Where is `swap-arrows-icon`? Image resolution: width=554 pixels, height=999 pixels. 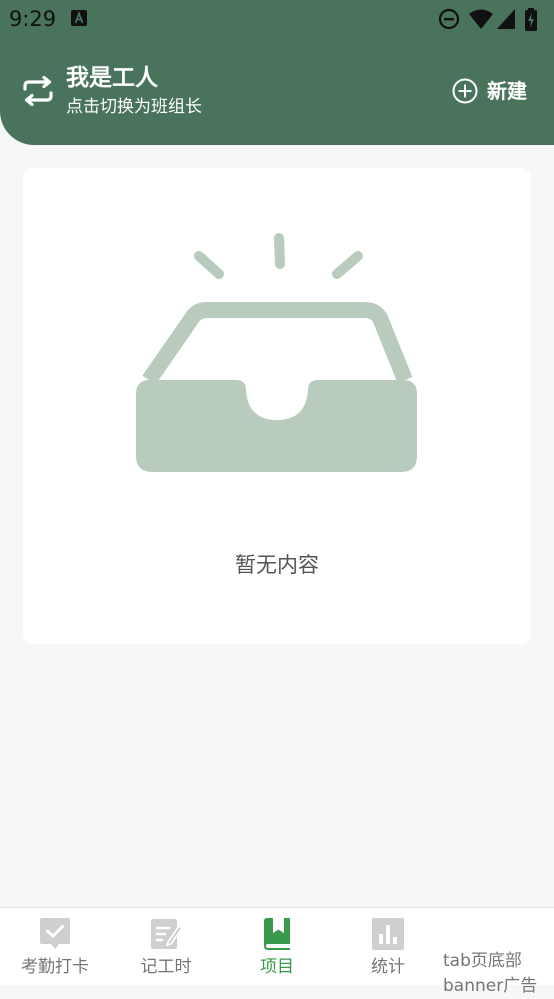
swap-arrows-icon is located at coordinates (38, 91).